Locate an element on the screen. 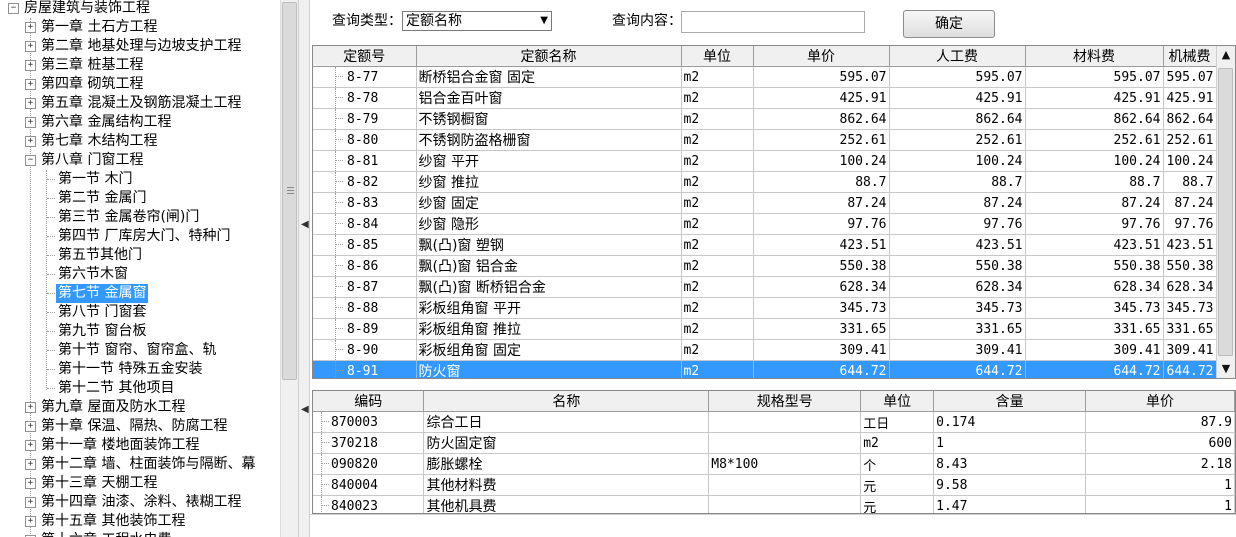 This screenshot has width=1236, height=537. tree-section-12: 第十二节 其他项目 is located at coordinates (140, 388).